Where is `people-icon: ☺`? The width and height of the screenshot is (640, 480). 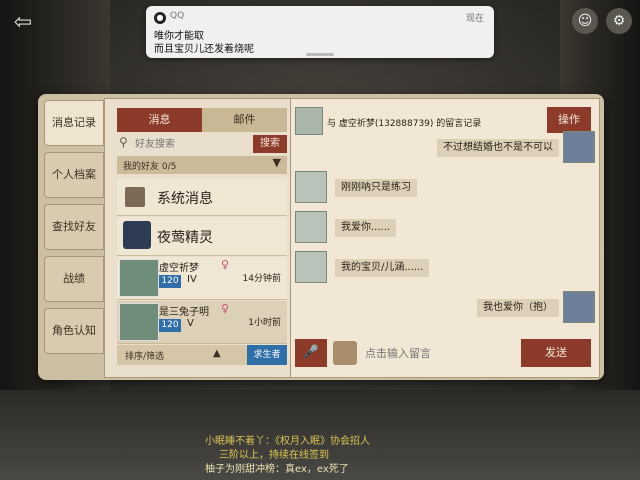 people-icon: ☺ is located at coordinates (585, 21).